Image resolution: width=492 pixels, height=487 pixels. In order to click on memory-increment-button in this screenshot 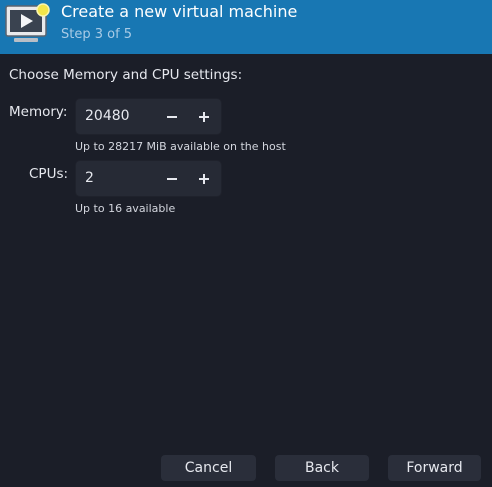, I will do `click(204, 117)`.